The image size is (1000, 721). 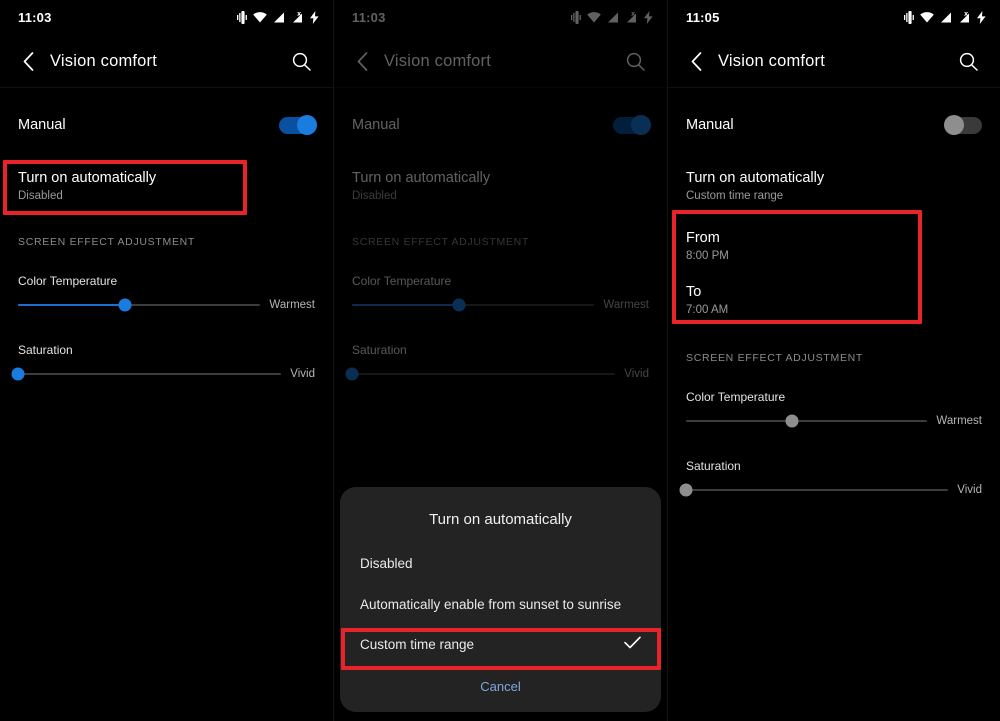 What do you see at coordinates (166, 186) in the screenshot?
I see `turn-on-automatically-row: Turn on automatically Disabled` at bounding box center [166, 186].